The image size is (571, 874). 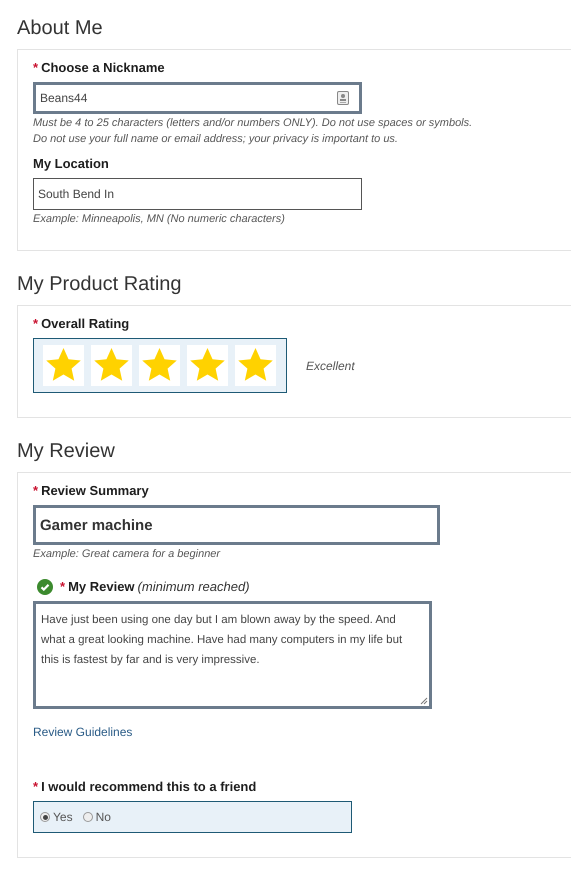 I want to click on radio-option: Yes, so click(x=56, y=817).